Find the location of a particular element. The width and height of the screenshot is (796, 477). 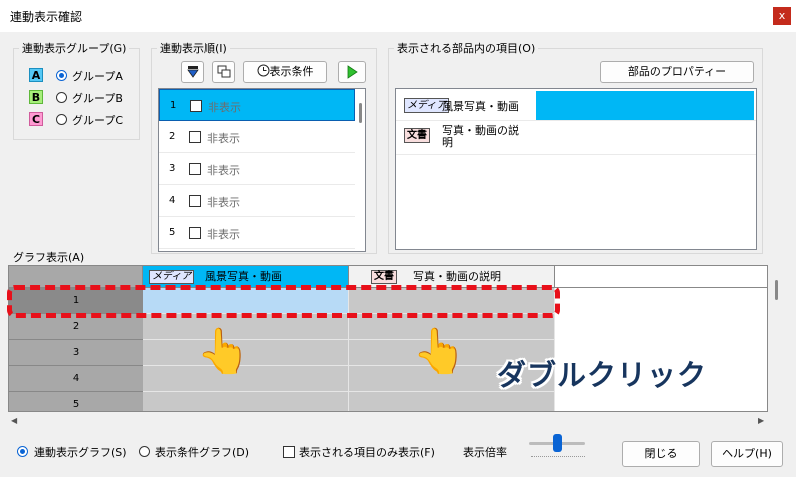

graph-empty-header is located at coordinates (661, 277).